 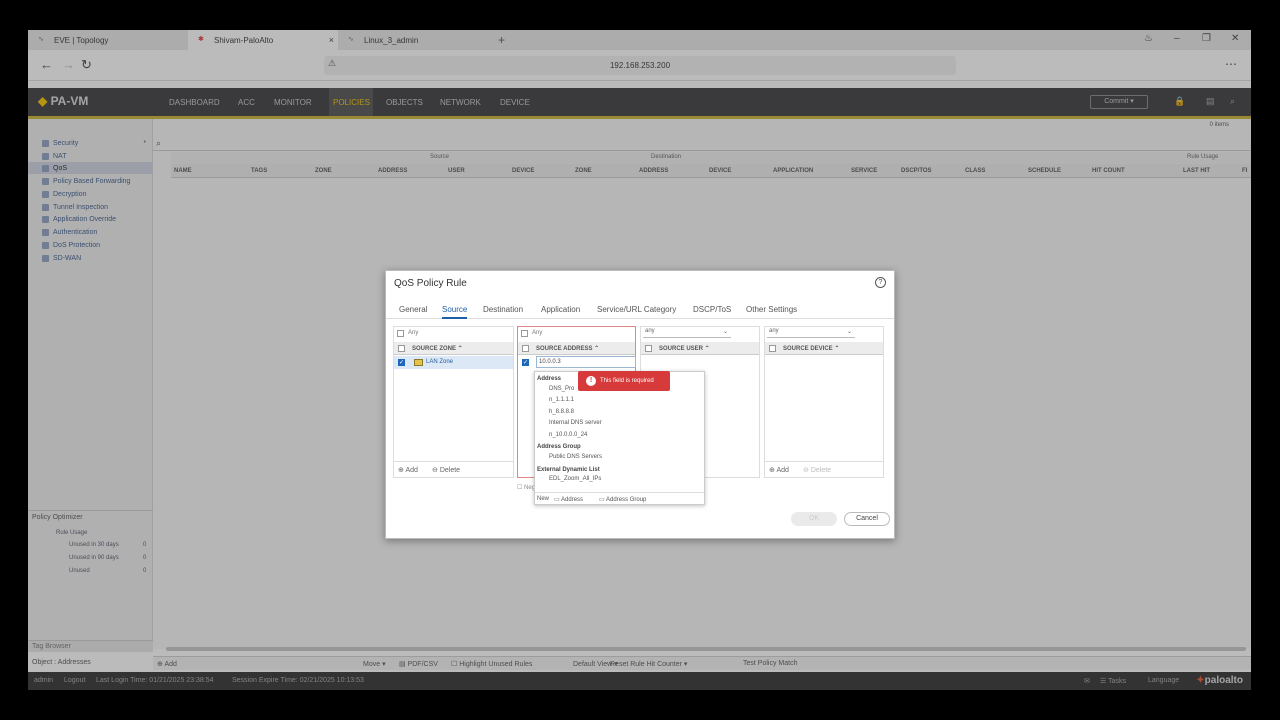 I want to click on select-all-zone-checkbox, so click(x=401, y=348).